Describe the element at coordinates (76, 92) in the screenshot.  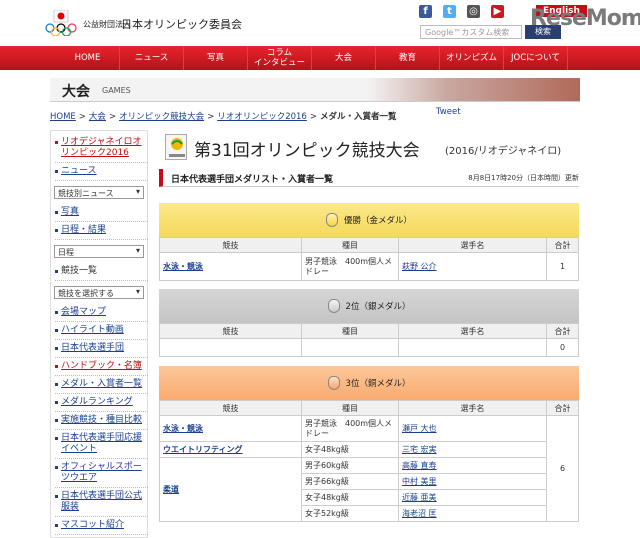
I see `section-title: 大会` at that location.